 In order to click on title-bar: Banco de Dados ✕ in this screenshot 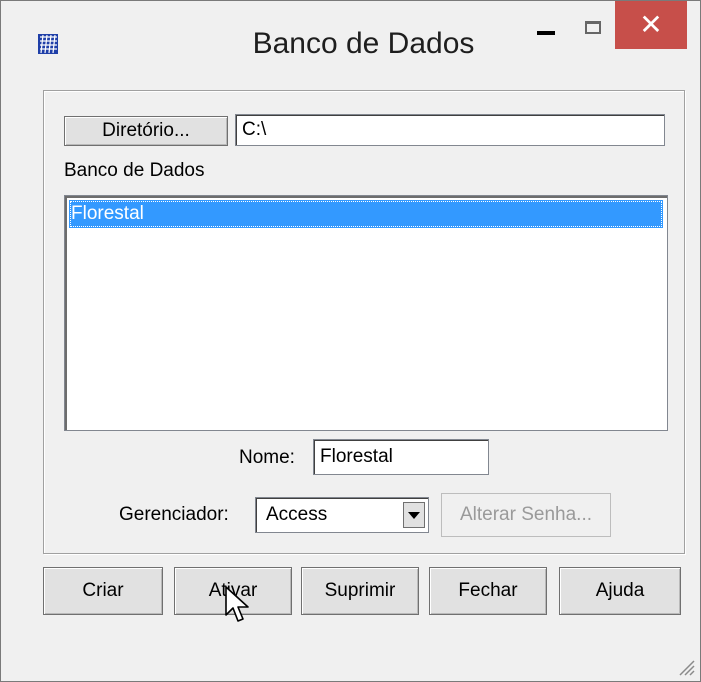, I will do `click(350, 45)`.